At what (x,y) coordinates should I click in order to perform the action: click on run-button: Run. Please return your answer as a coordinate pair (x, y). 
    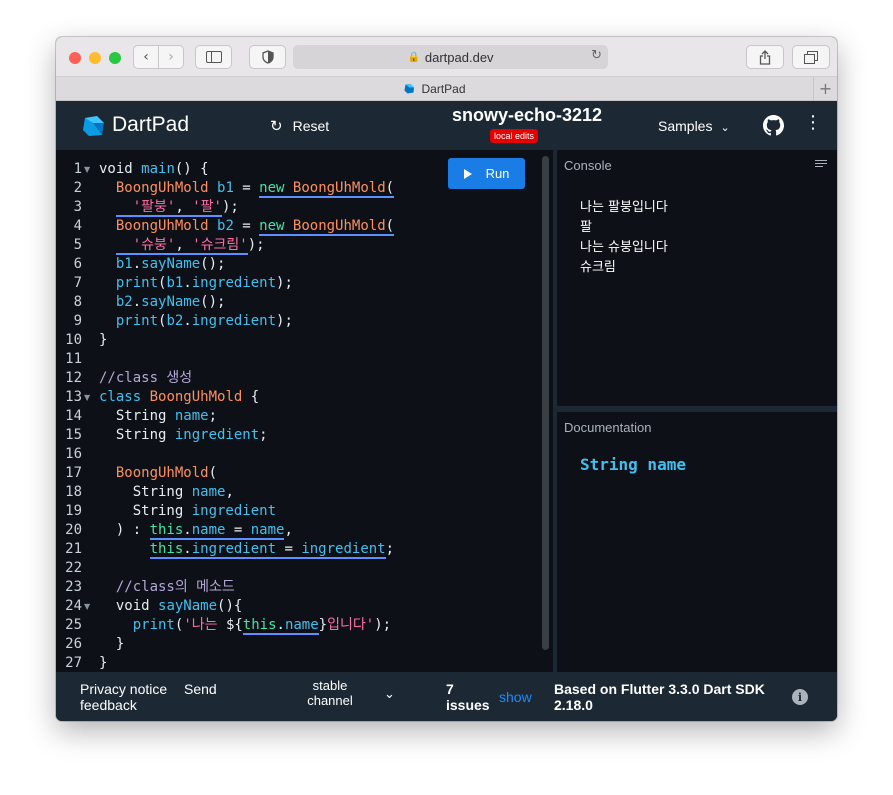
    Looking at the image, I should click on (486, 173).